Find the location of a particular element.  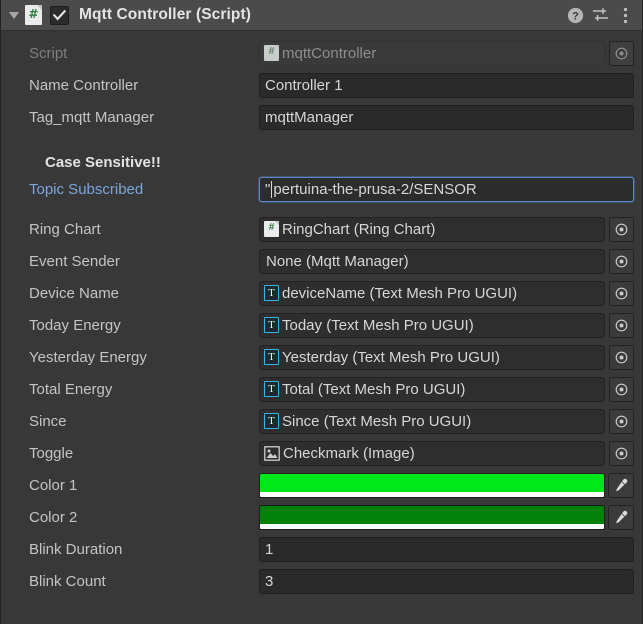

field-label-topic-subscribed: Topic Subscribed is located at coordinates (86, 189).